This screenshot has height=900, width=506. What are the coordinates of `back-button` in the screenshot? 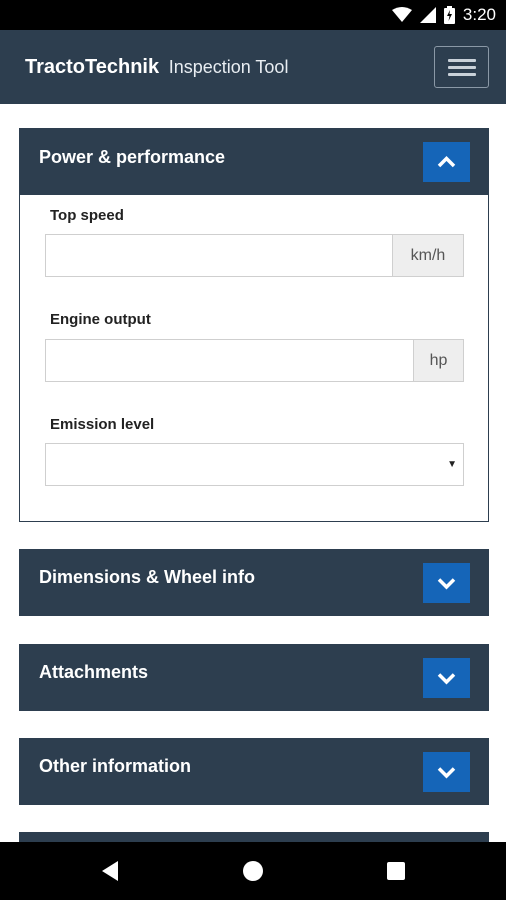 It's located at (110, 871).